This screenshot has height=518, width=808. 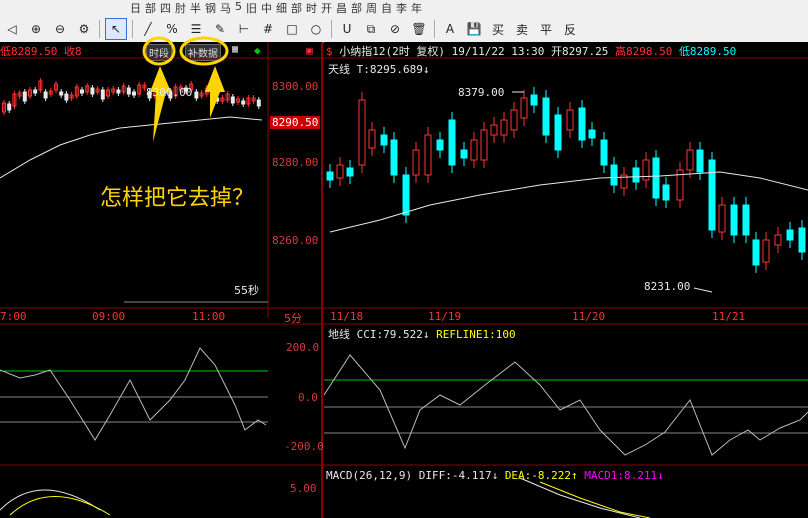 I want to click on macd-dea: DEA:-8.222↑, so click(x=541, y=475).